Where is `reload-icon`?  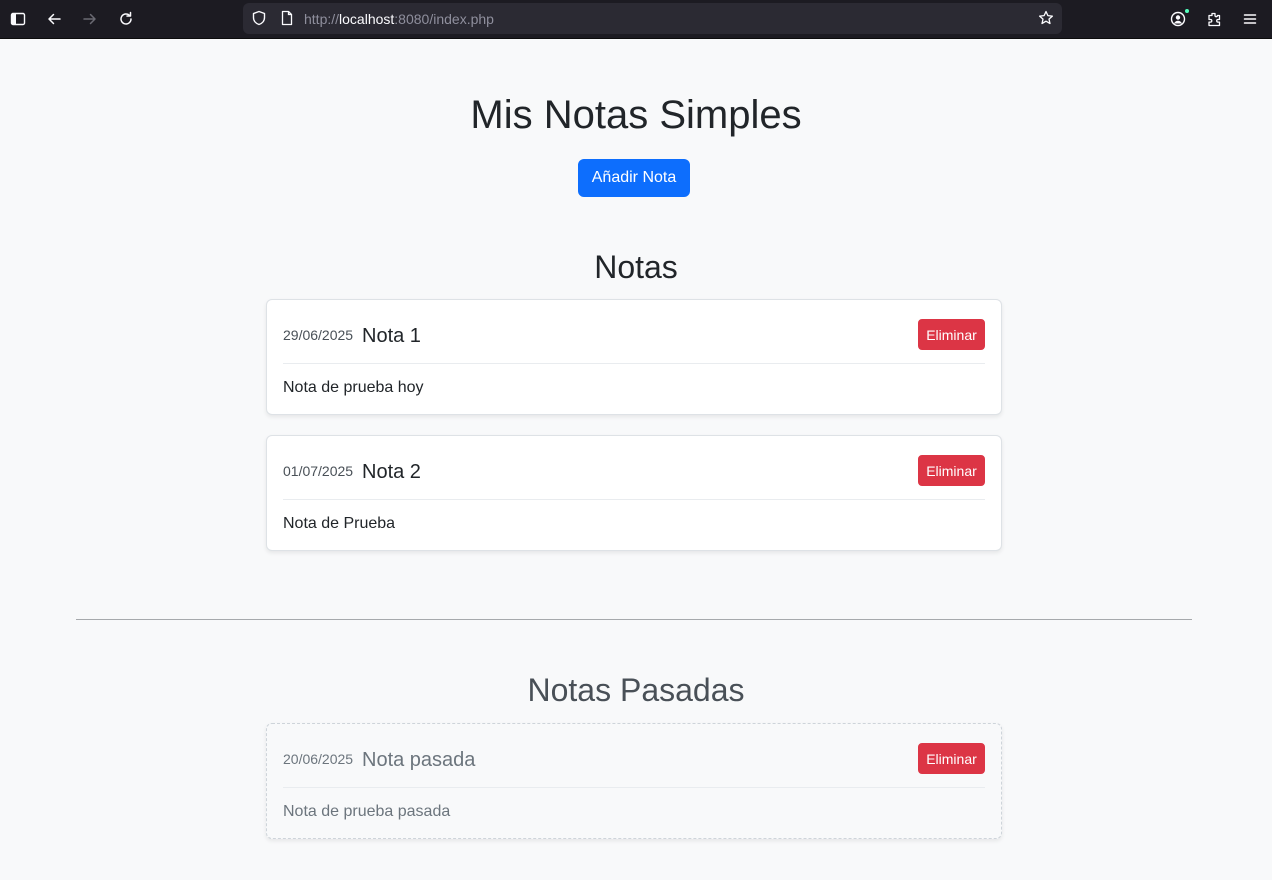
reload-icon is located at coordinates (126, 19).